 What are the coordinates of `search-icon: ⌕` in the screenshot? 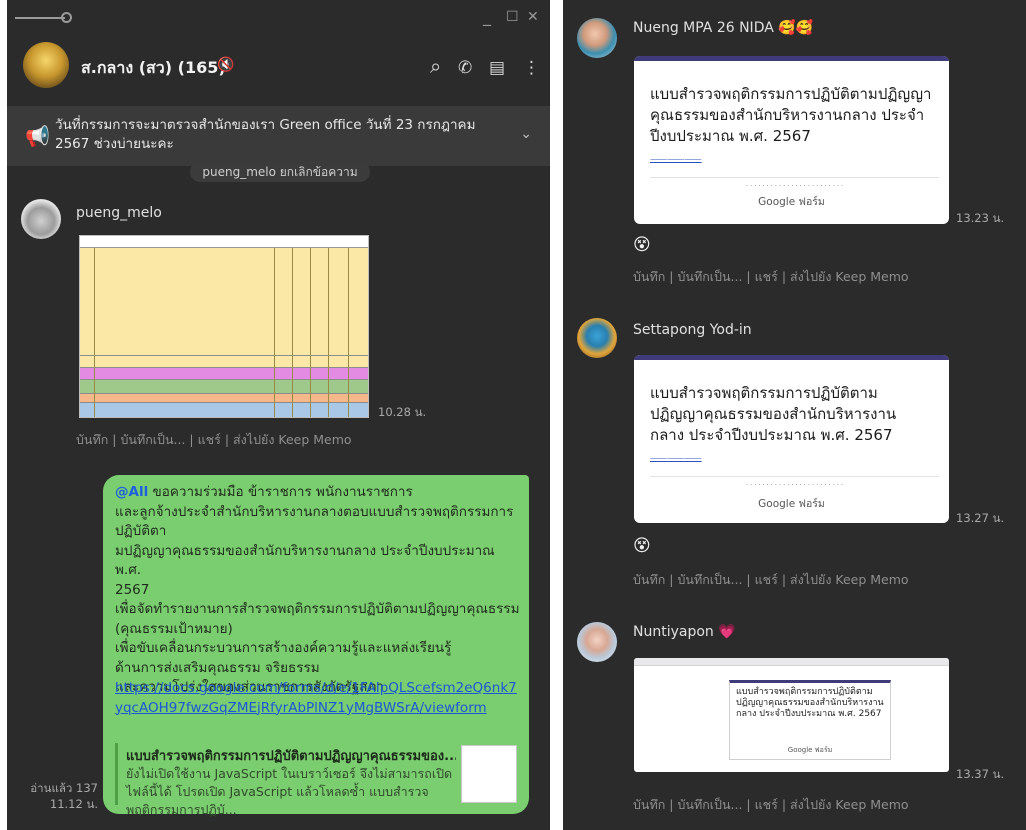 It's located at (435, 66).